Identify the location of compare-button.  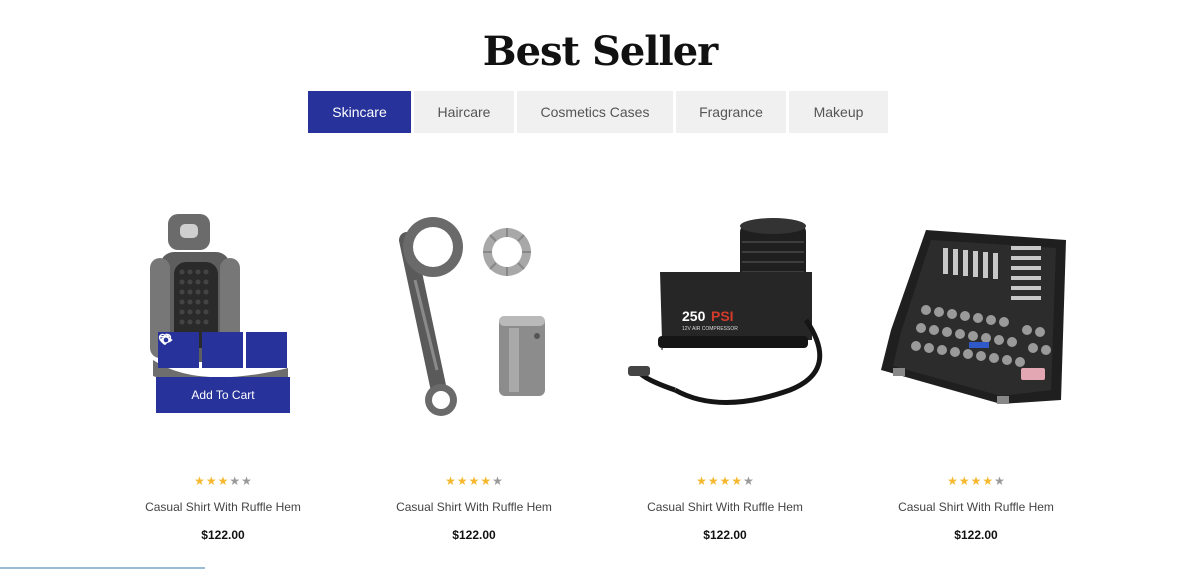
(201, 350).